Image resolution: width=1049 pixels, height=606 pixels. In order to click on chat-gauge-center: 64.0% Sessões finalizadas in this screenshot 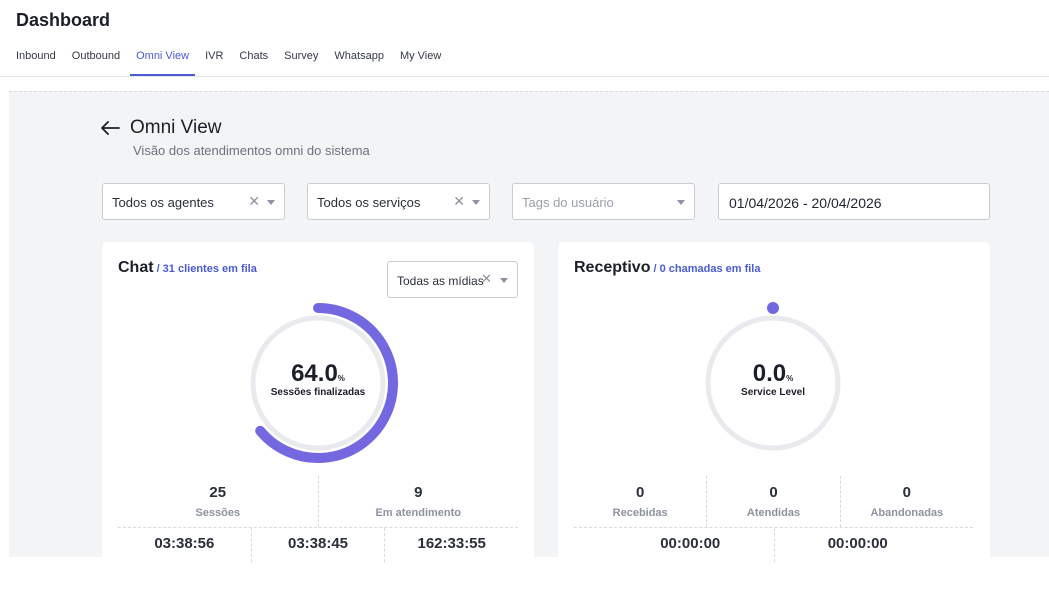, I will do `click(318, 379)`.